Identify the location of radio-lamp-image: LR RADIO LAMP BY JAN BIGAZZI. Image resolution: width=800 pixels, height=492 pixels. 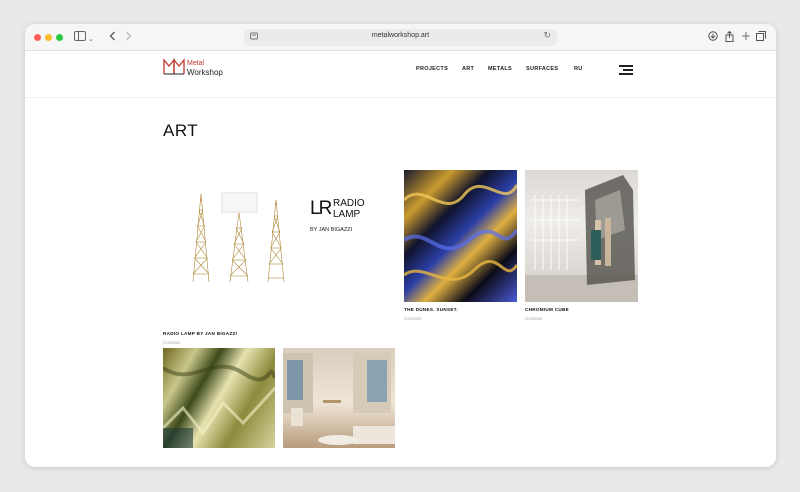
(269, 230).